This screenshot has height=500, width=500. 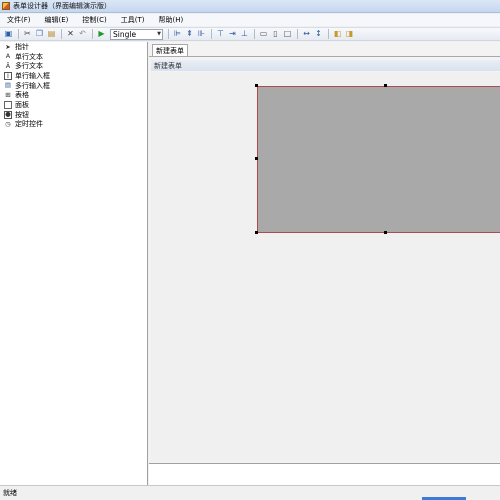 What do you see at coordinates (8, 75) in the screenshot?
I see `textbox-icon: I` at bounding box center [8, 75].